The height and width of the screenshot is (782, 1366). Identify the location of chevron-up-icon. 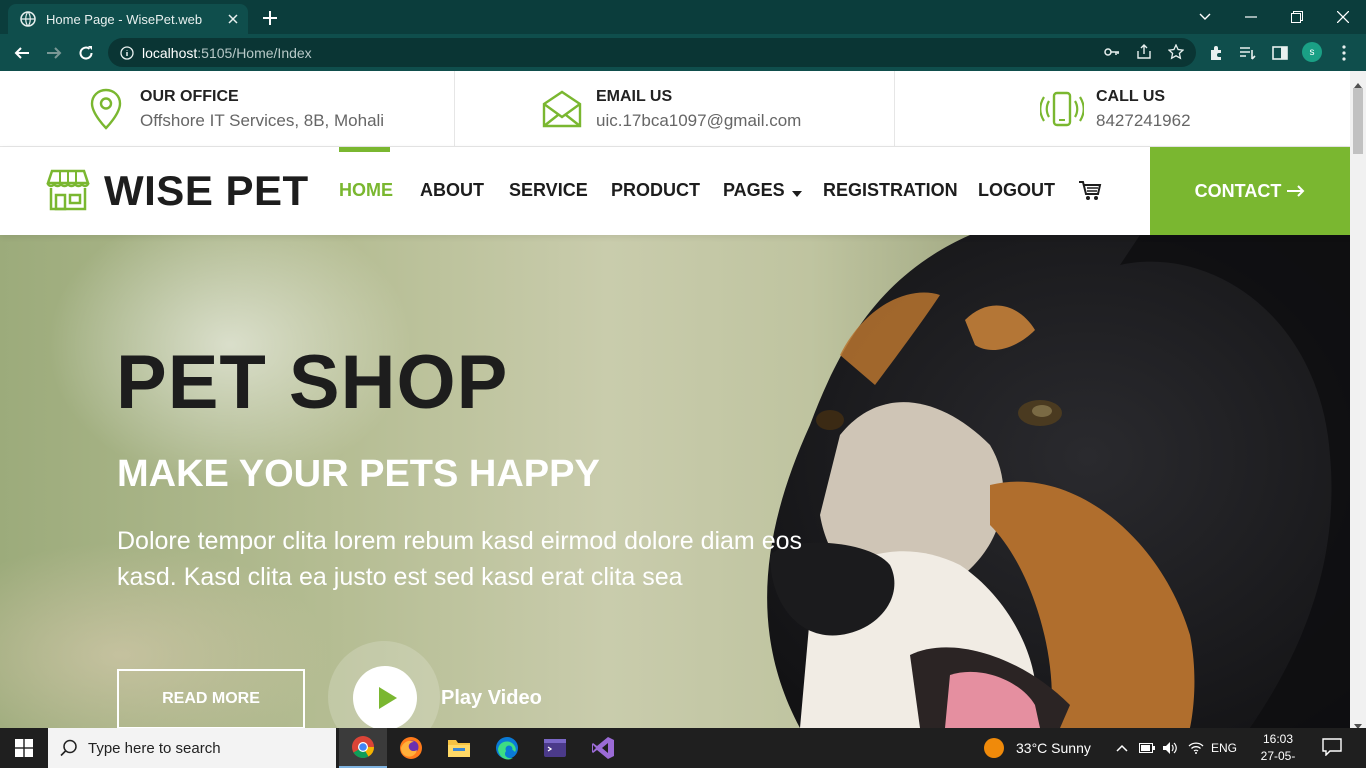
(1122, 748).